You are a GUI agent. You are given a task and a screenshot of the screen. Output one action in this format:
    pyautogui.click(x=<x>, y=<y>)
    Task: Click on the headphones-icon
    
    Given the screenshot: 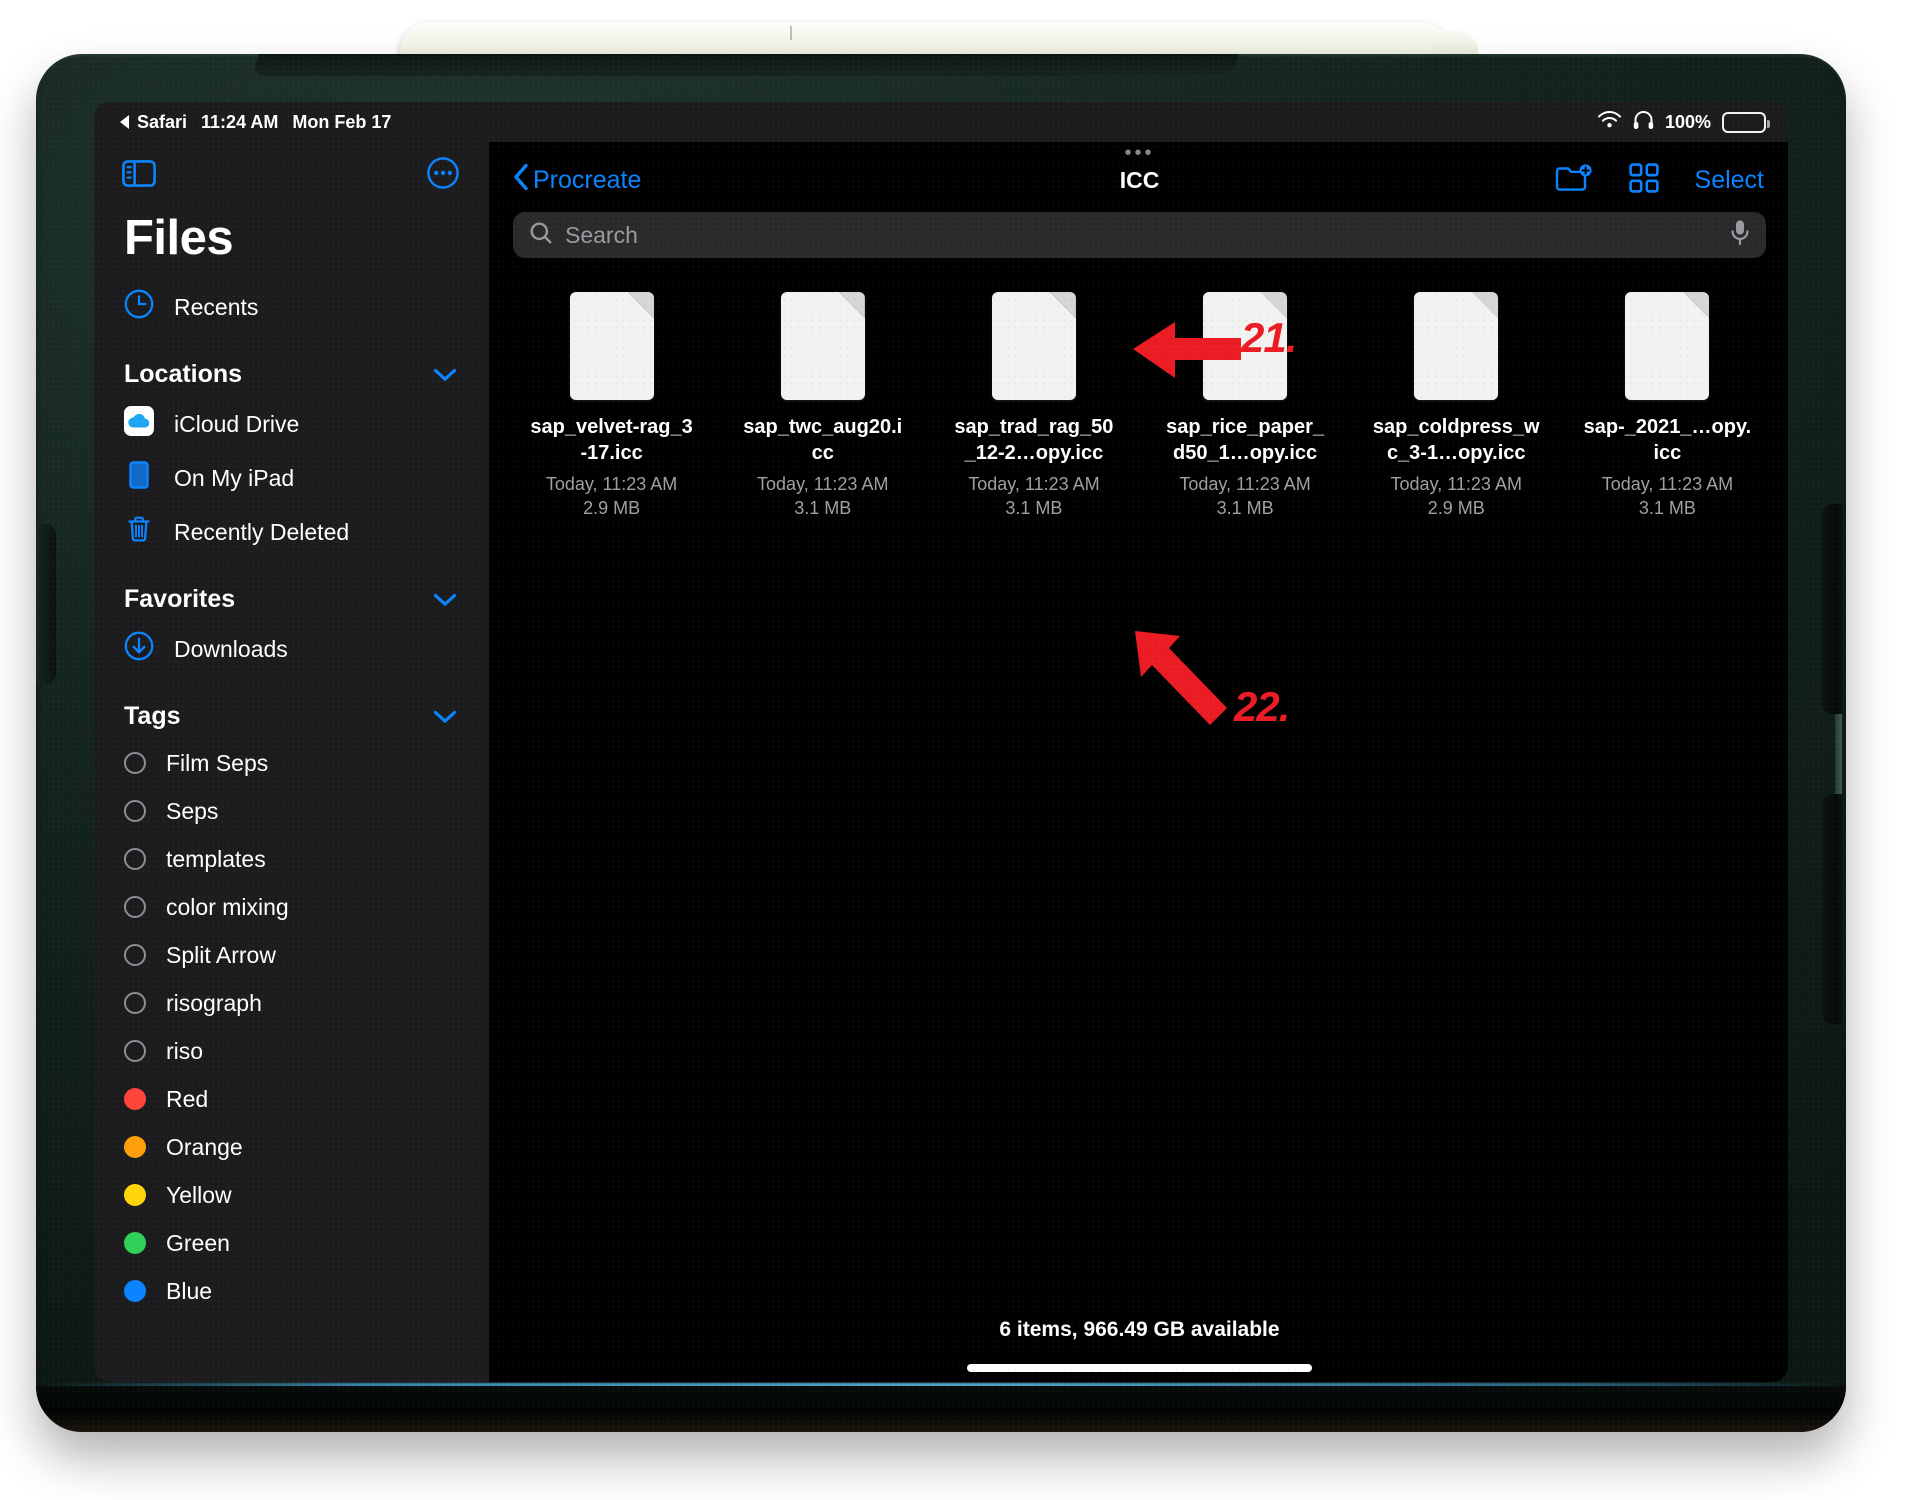 What is the action you would take?
    pyautogui.click(x=1643, y=122)
    